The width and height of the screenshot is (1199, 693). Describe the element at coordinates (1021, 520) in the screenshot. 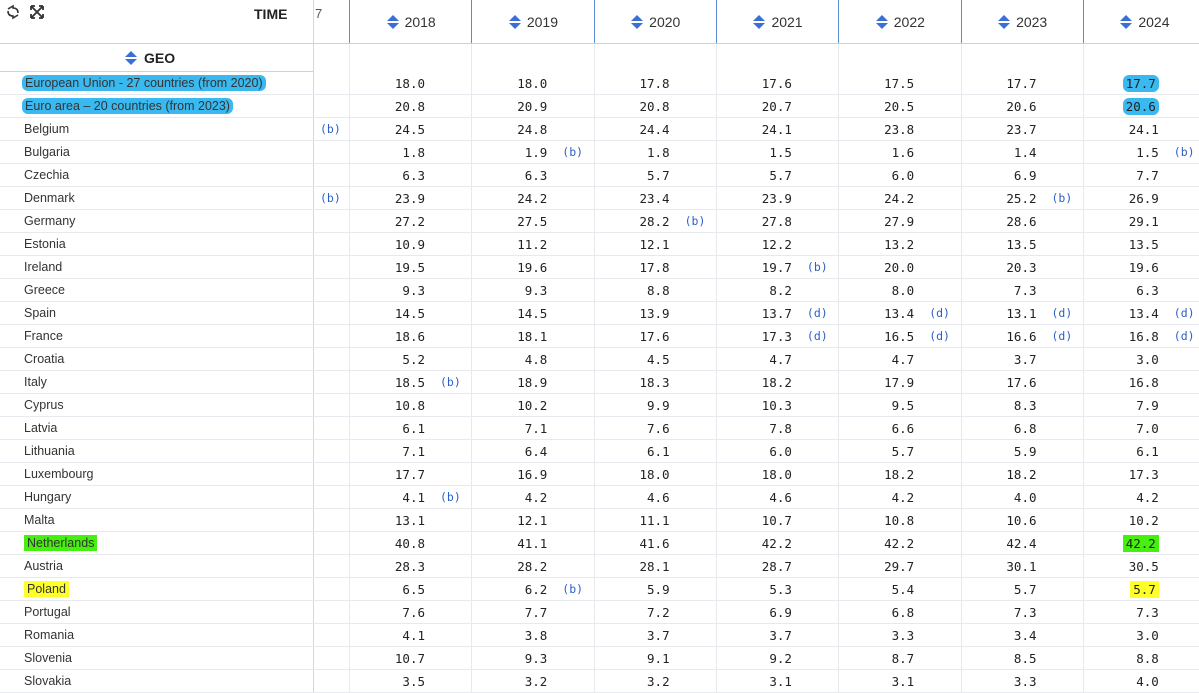

I see `value-cell: 10.6` at that location.